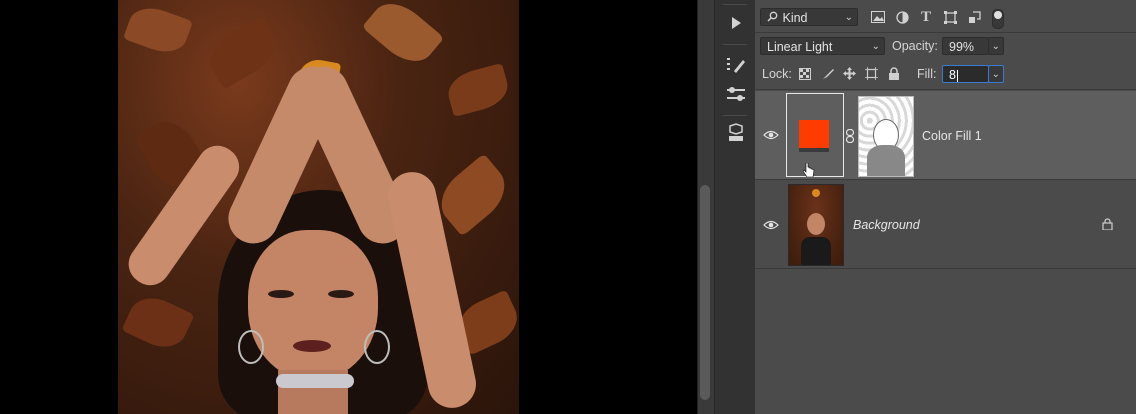 The width and height of the screenshot is (1136, 414). Describe the element at coordinates (736, 94) in the screenshot. I see `adjustments-sliders-icon` at that location.